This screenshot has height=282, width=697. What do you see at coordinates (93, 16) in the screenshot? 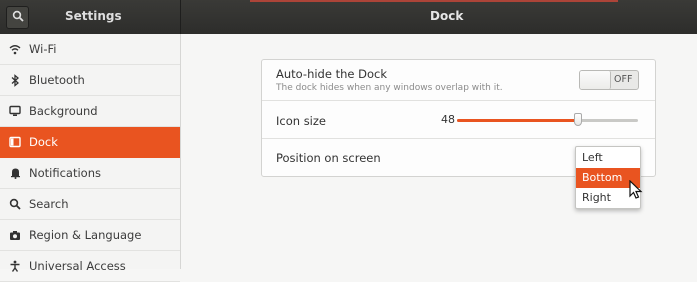
I see `settings-title: Settings` at bounding box center [93, 16].